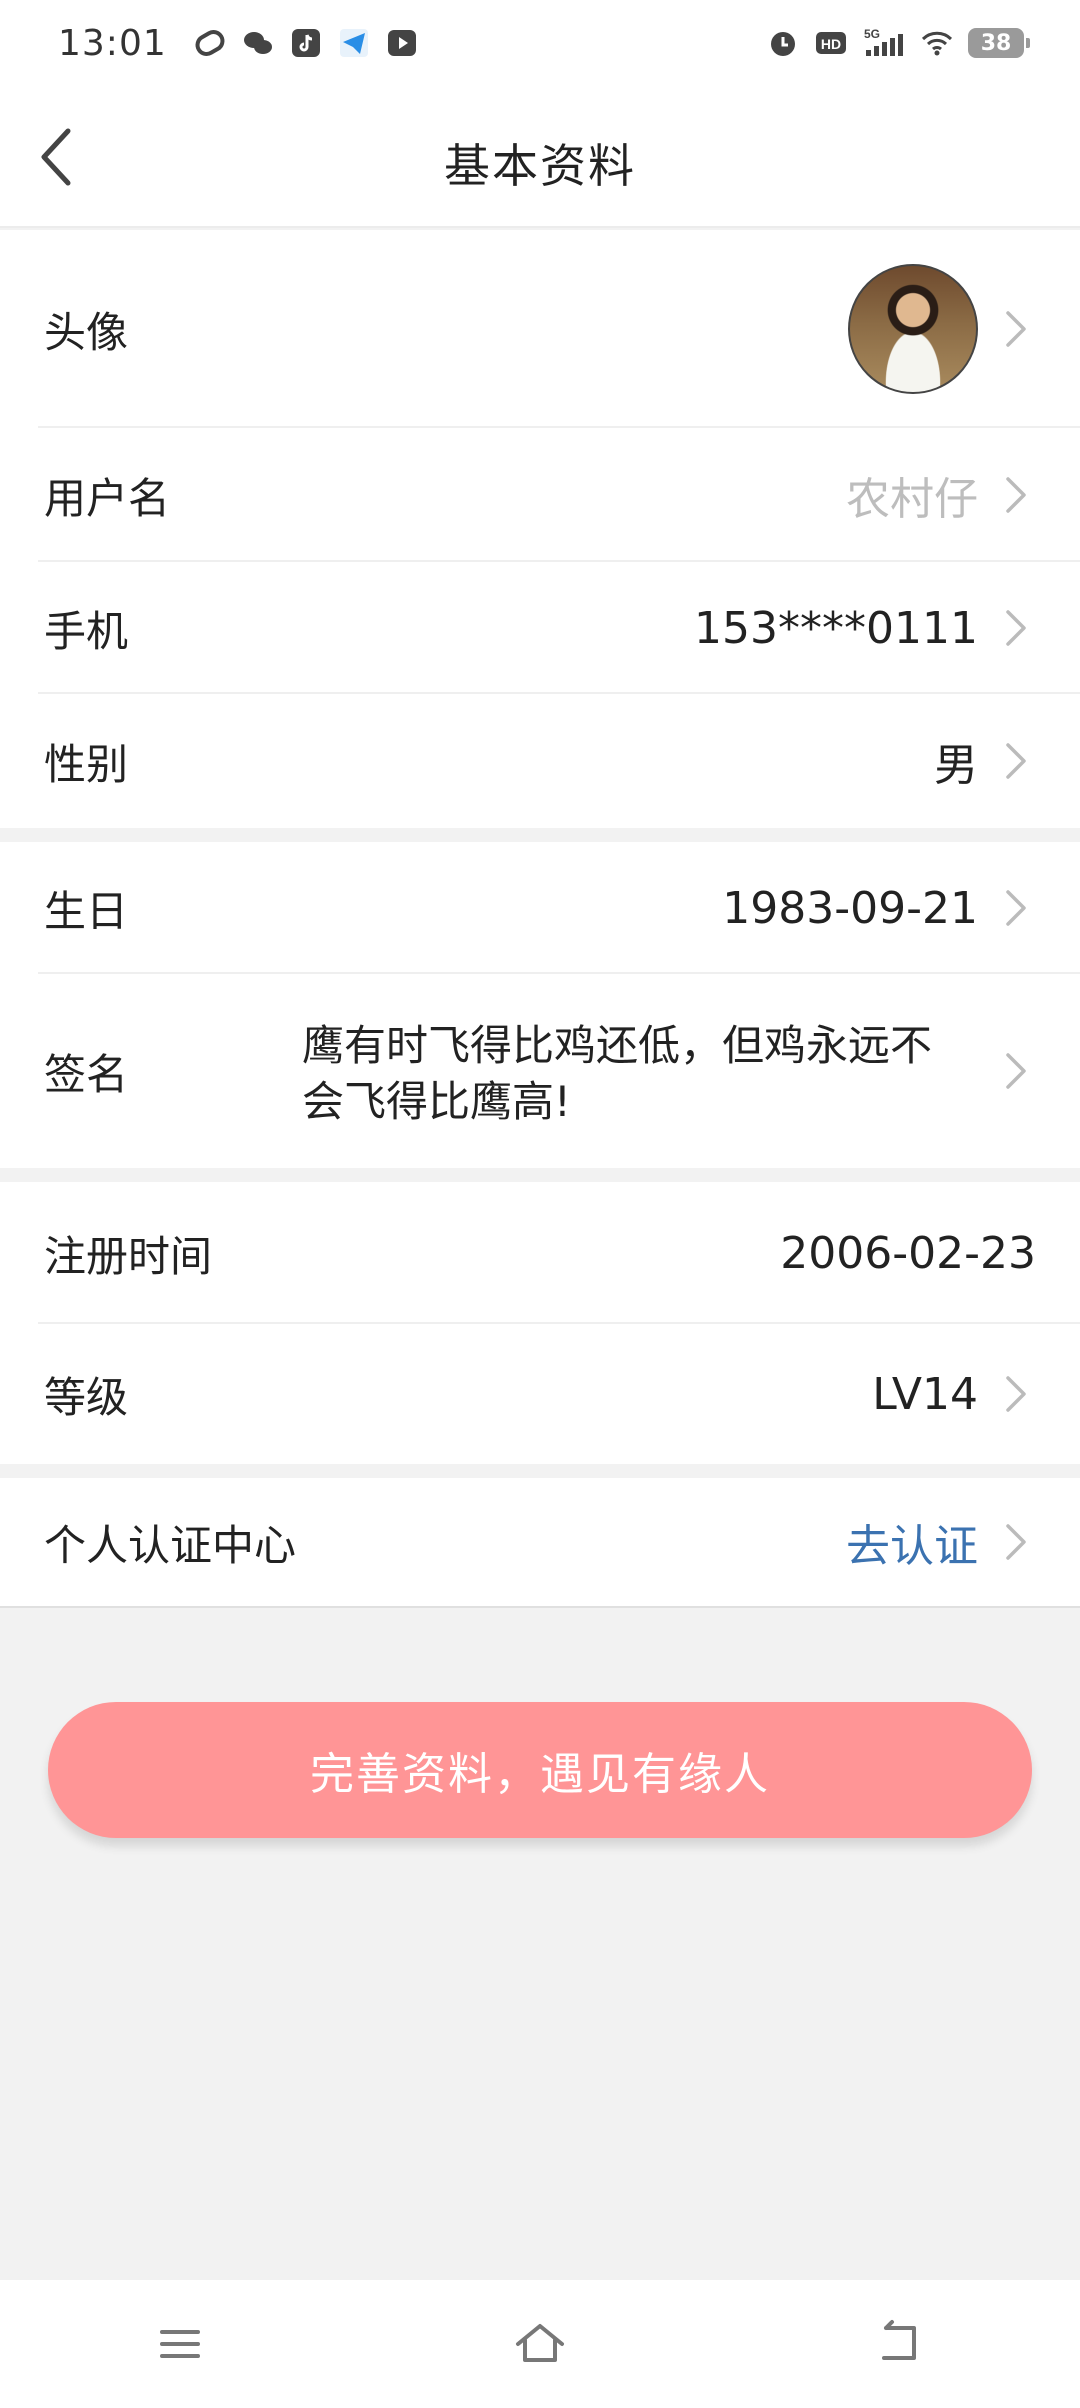 The width and height of the screenshot is (1080, 2408). I want to click on level-value: LV14, so click(925, 1394).